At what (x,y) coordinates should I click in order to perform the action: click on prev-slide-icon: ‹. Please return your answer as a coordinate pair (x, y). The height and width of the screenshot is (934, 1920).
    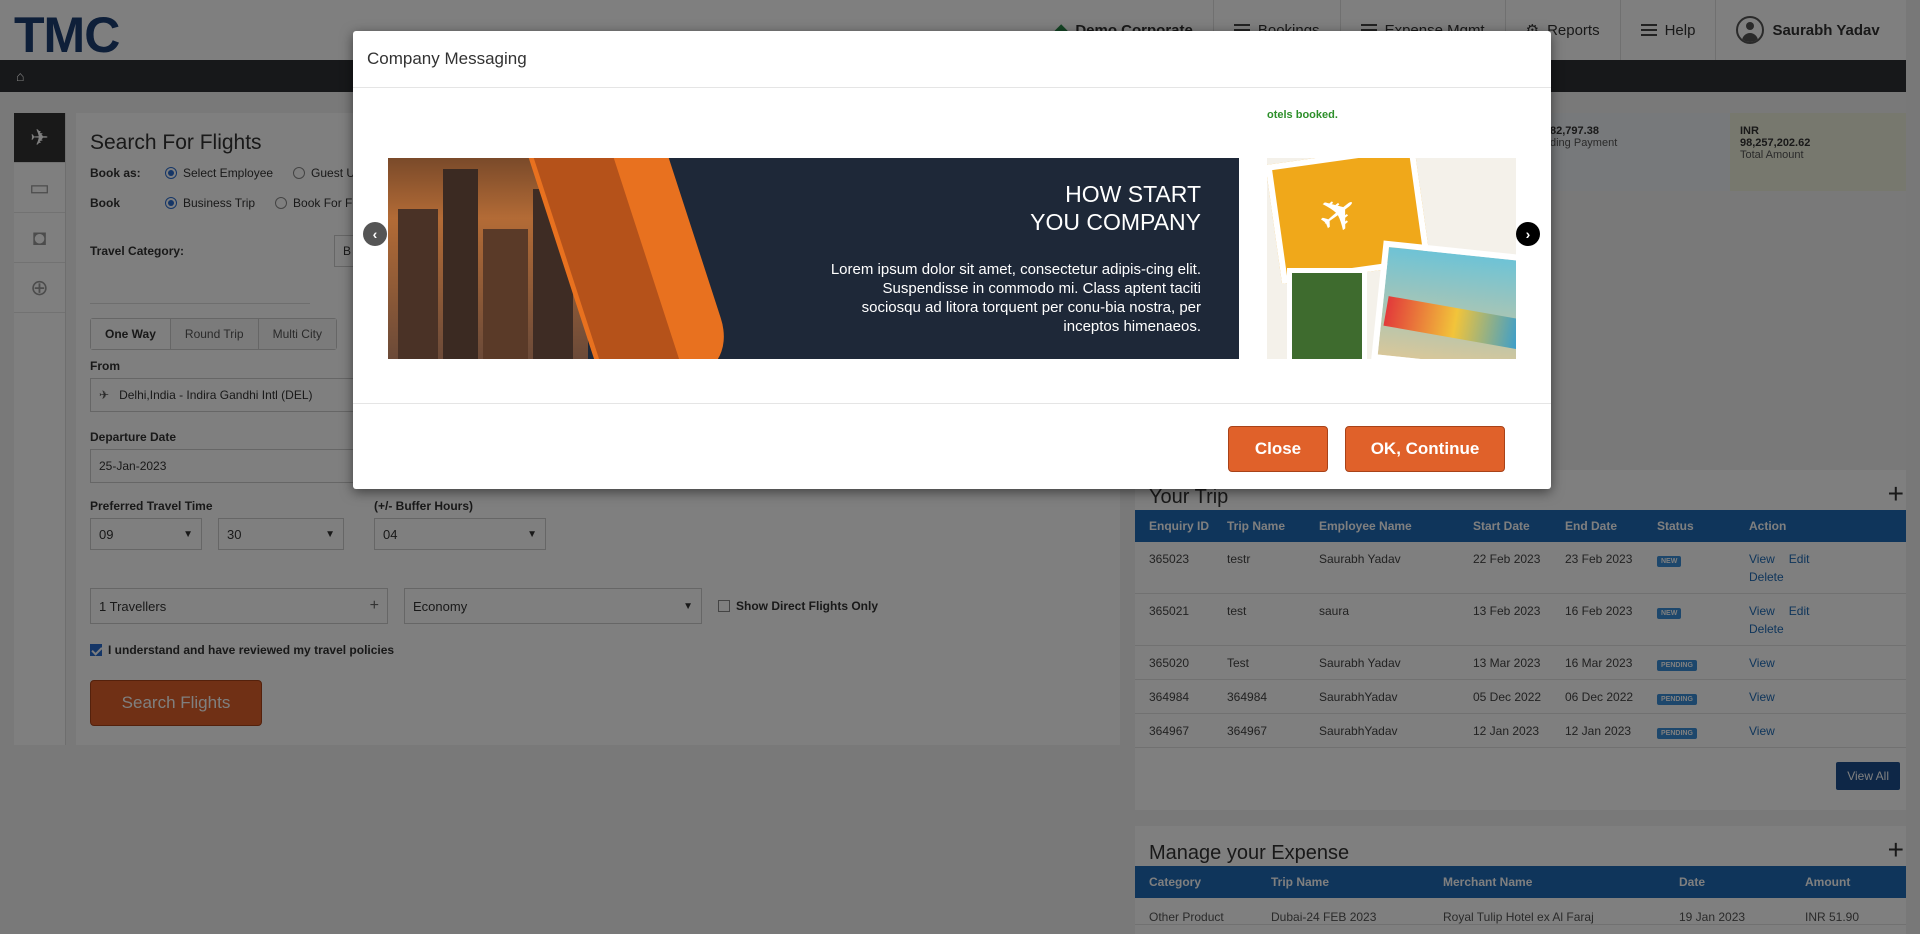
    Looking at the image, I should click on (375, 234).